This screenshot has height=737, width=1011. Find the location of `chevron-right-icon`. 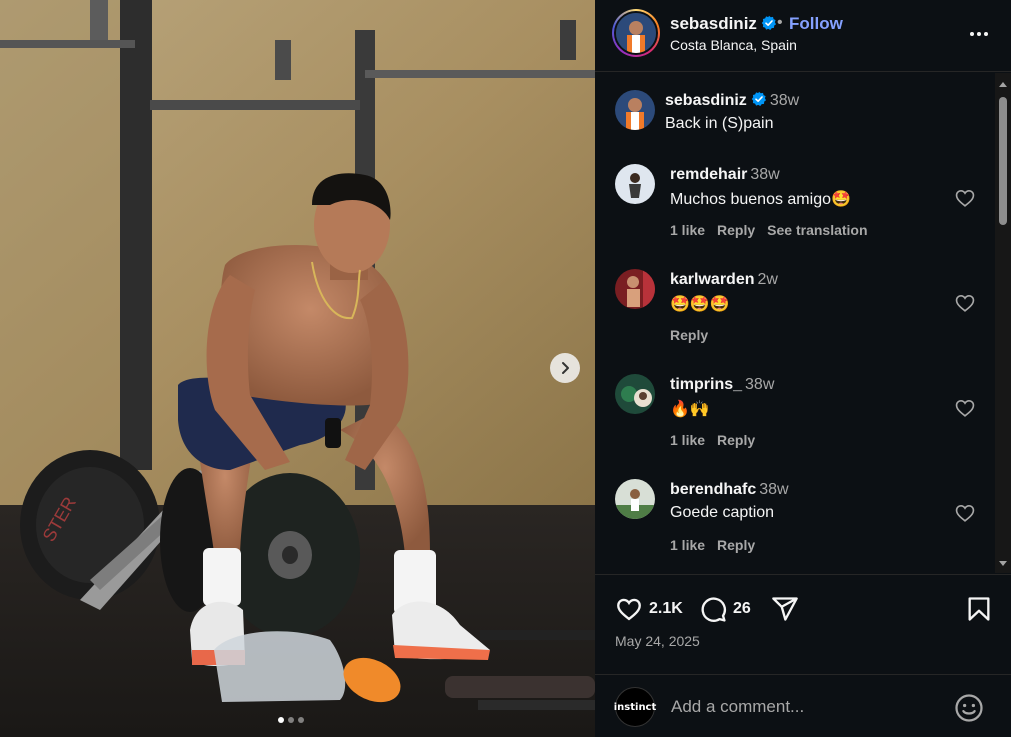

chevron-right-icon is located at coordinates (565, 368).